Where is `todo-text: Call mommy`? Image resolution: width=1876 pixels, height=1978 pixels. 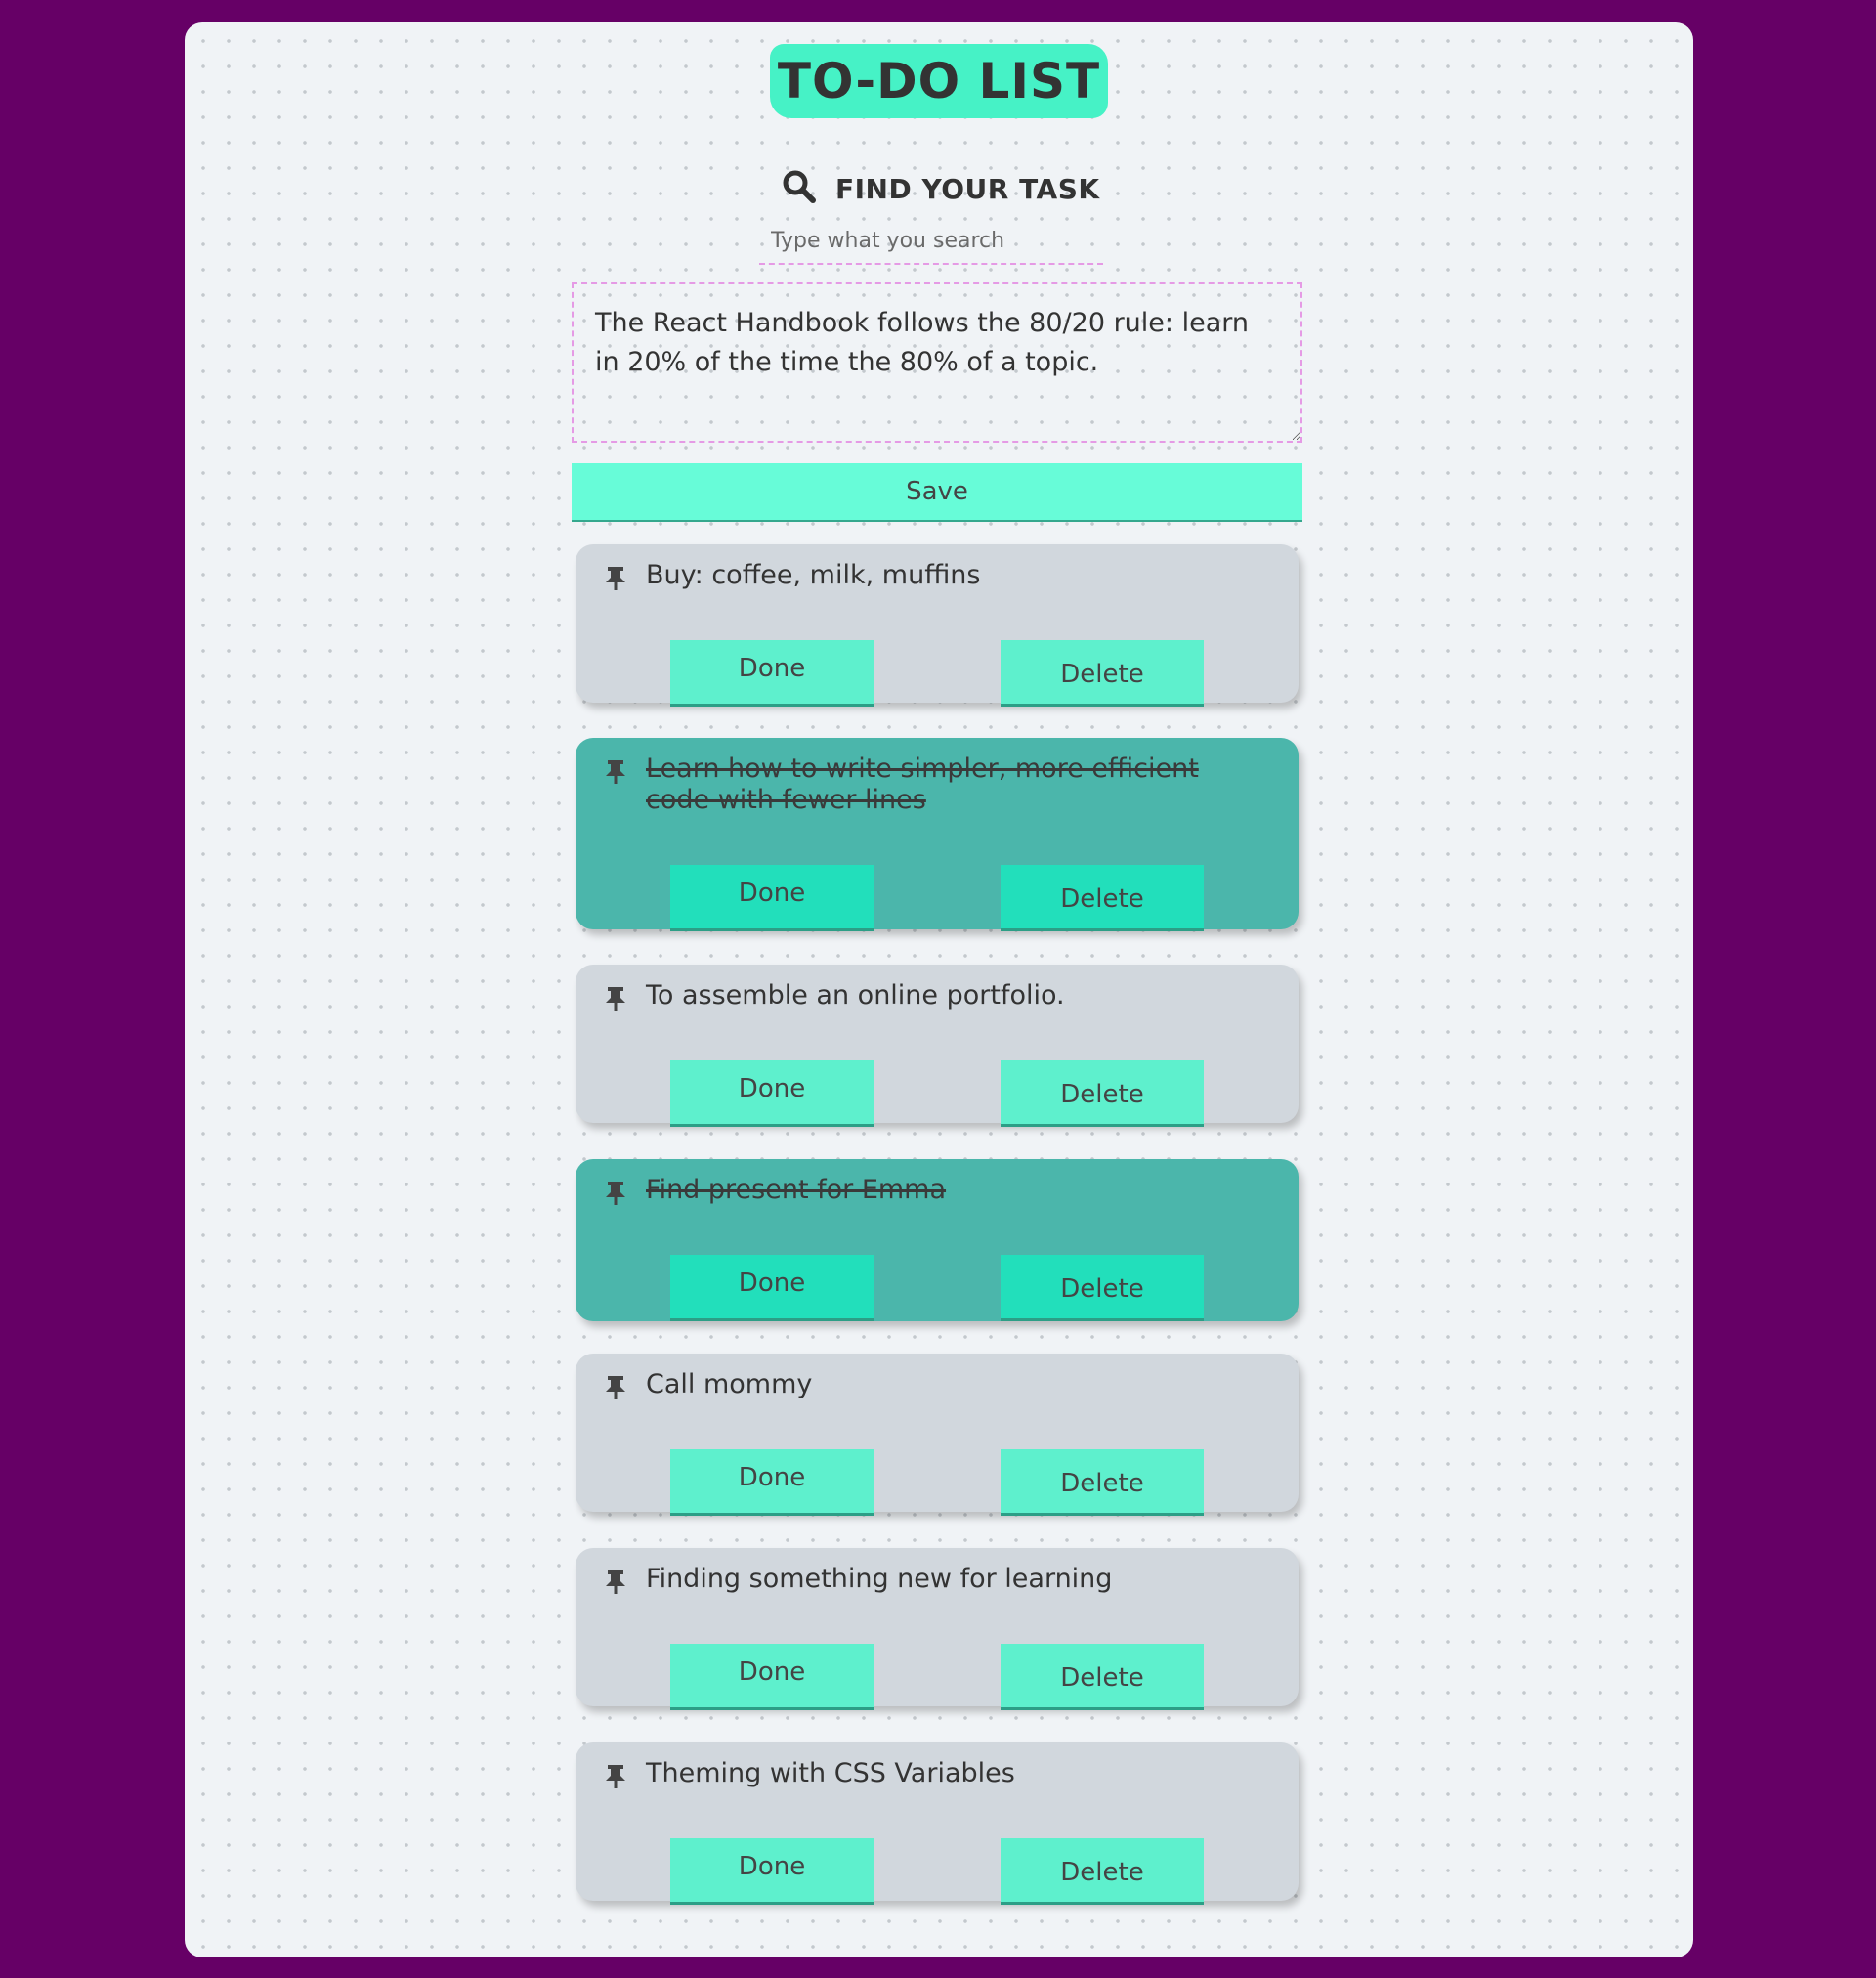
todo-text: Call mommy is located at coordinates (729, 1384).